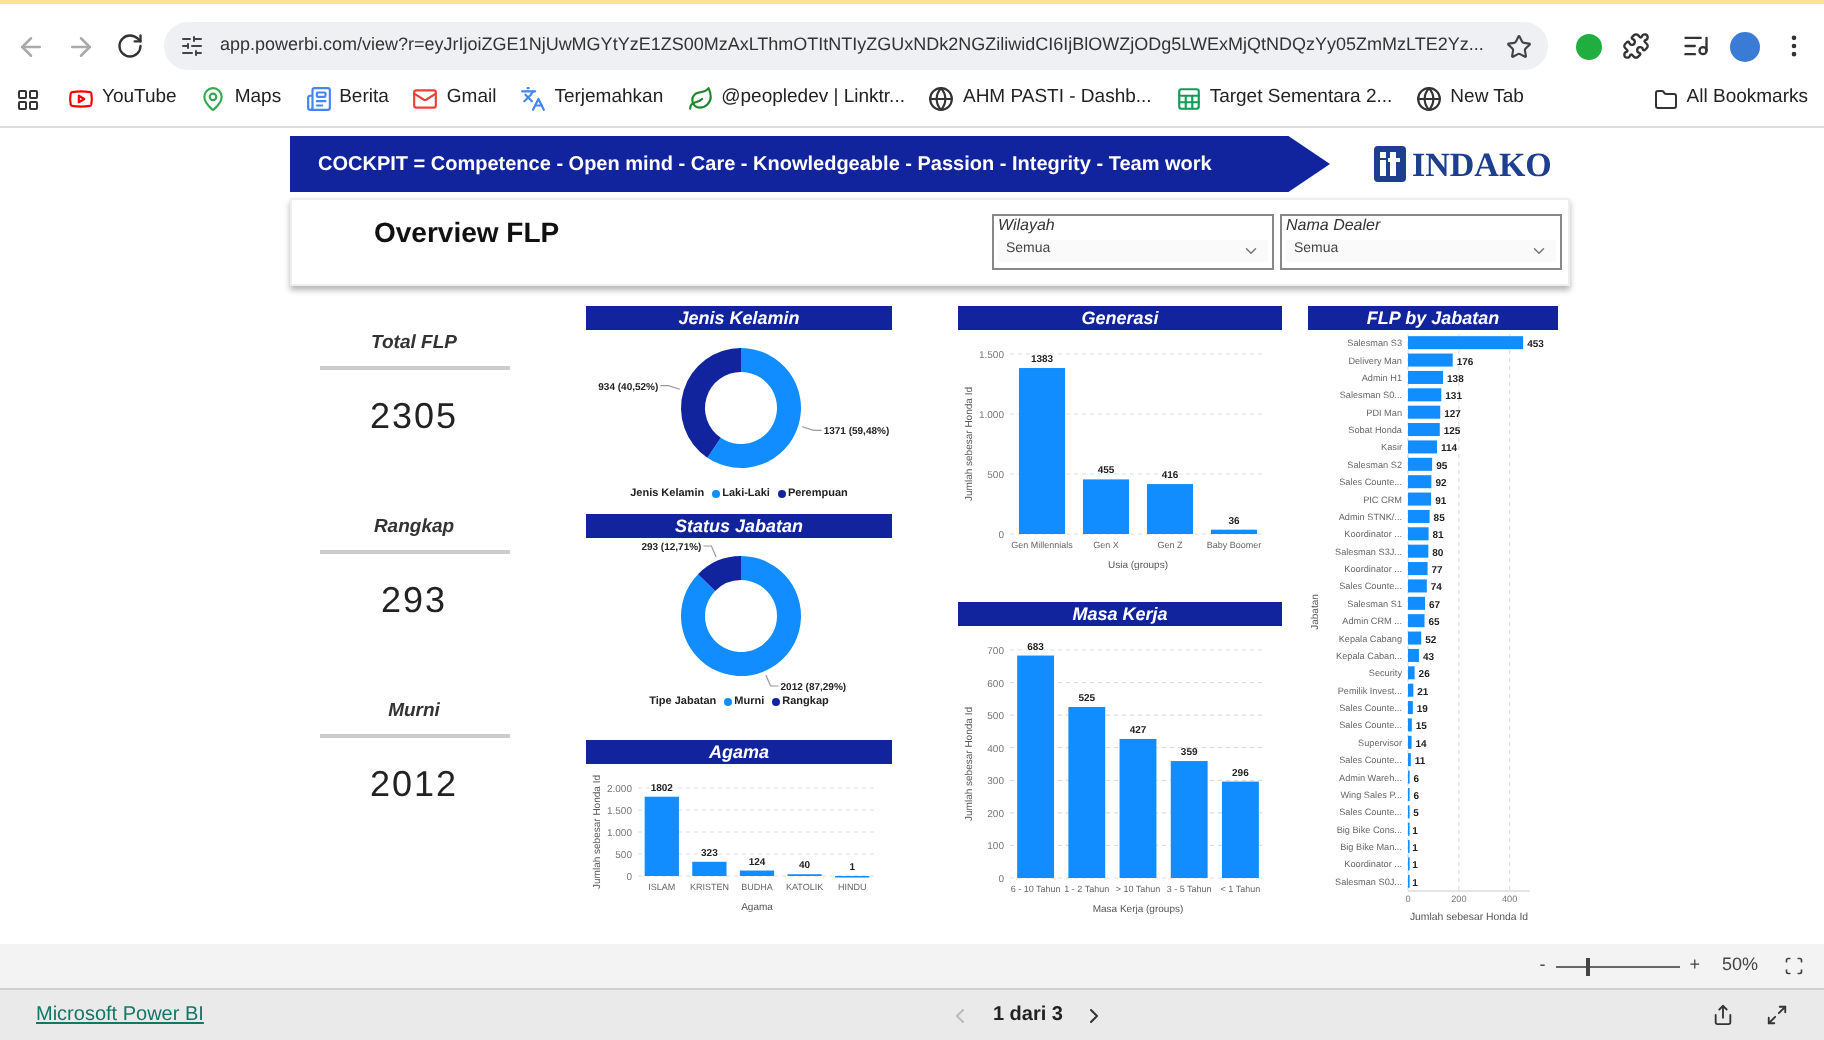 This screenshot has height=1040, width=1824. Describe the element at coordinates (414, 344) in the screenshot. I see `kpi-label: Total FLP` at that location.